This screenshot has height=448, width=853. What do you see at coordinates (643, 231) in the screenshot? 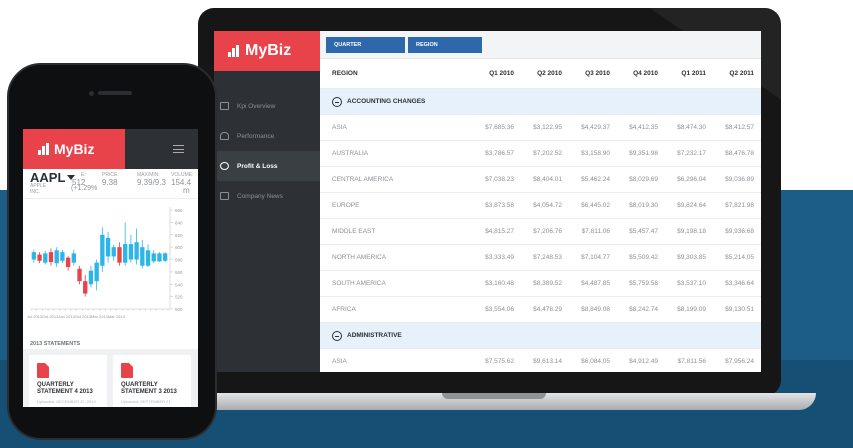
I see `value-cell: $5,457.47` at bounding box center [643, 231].